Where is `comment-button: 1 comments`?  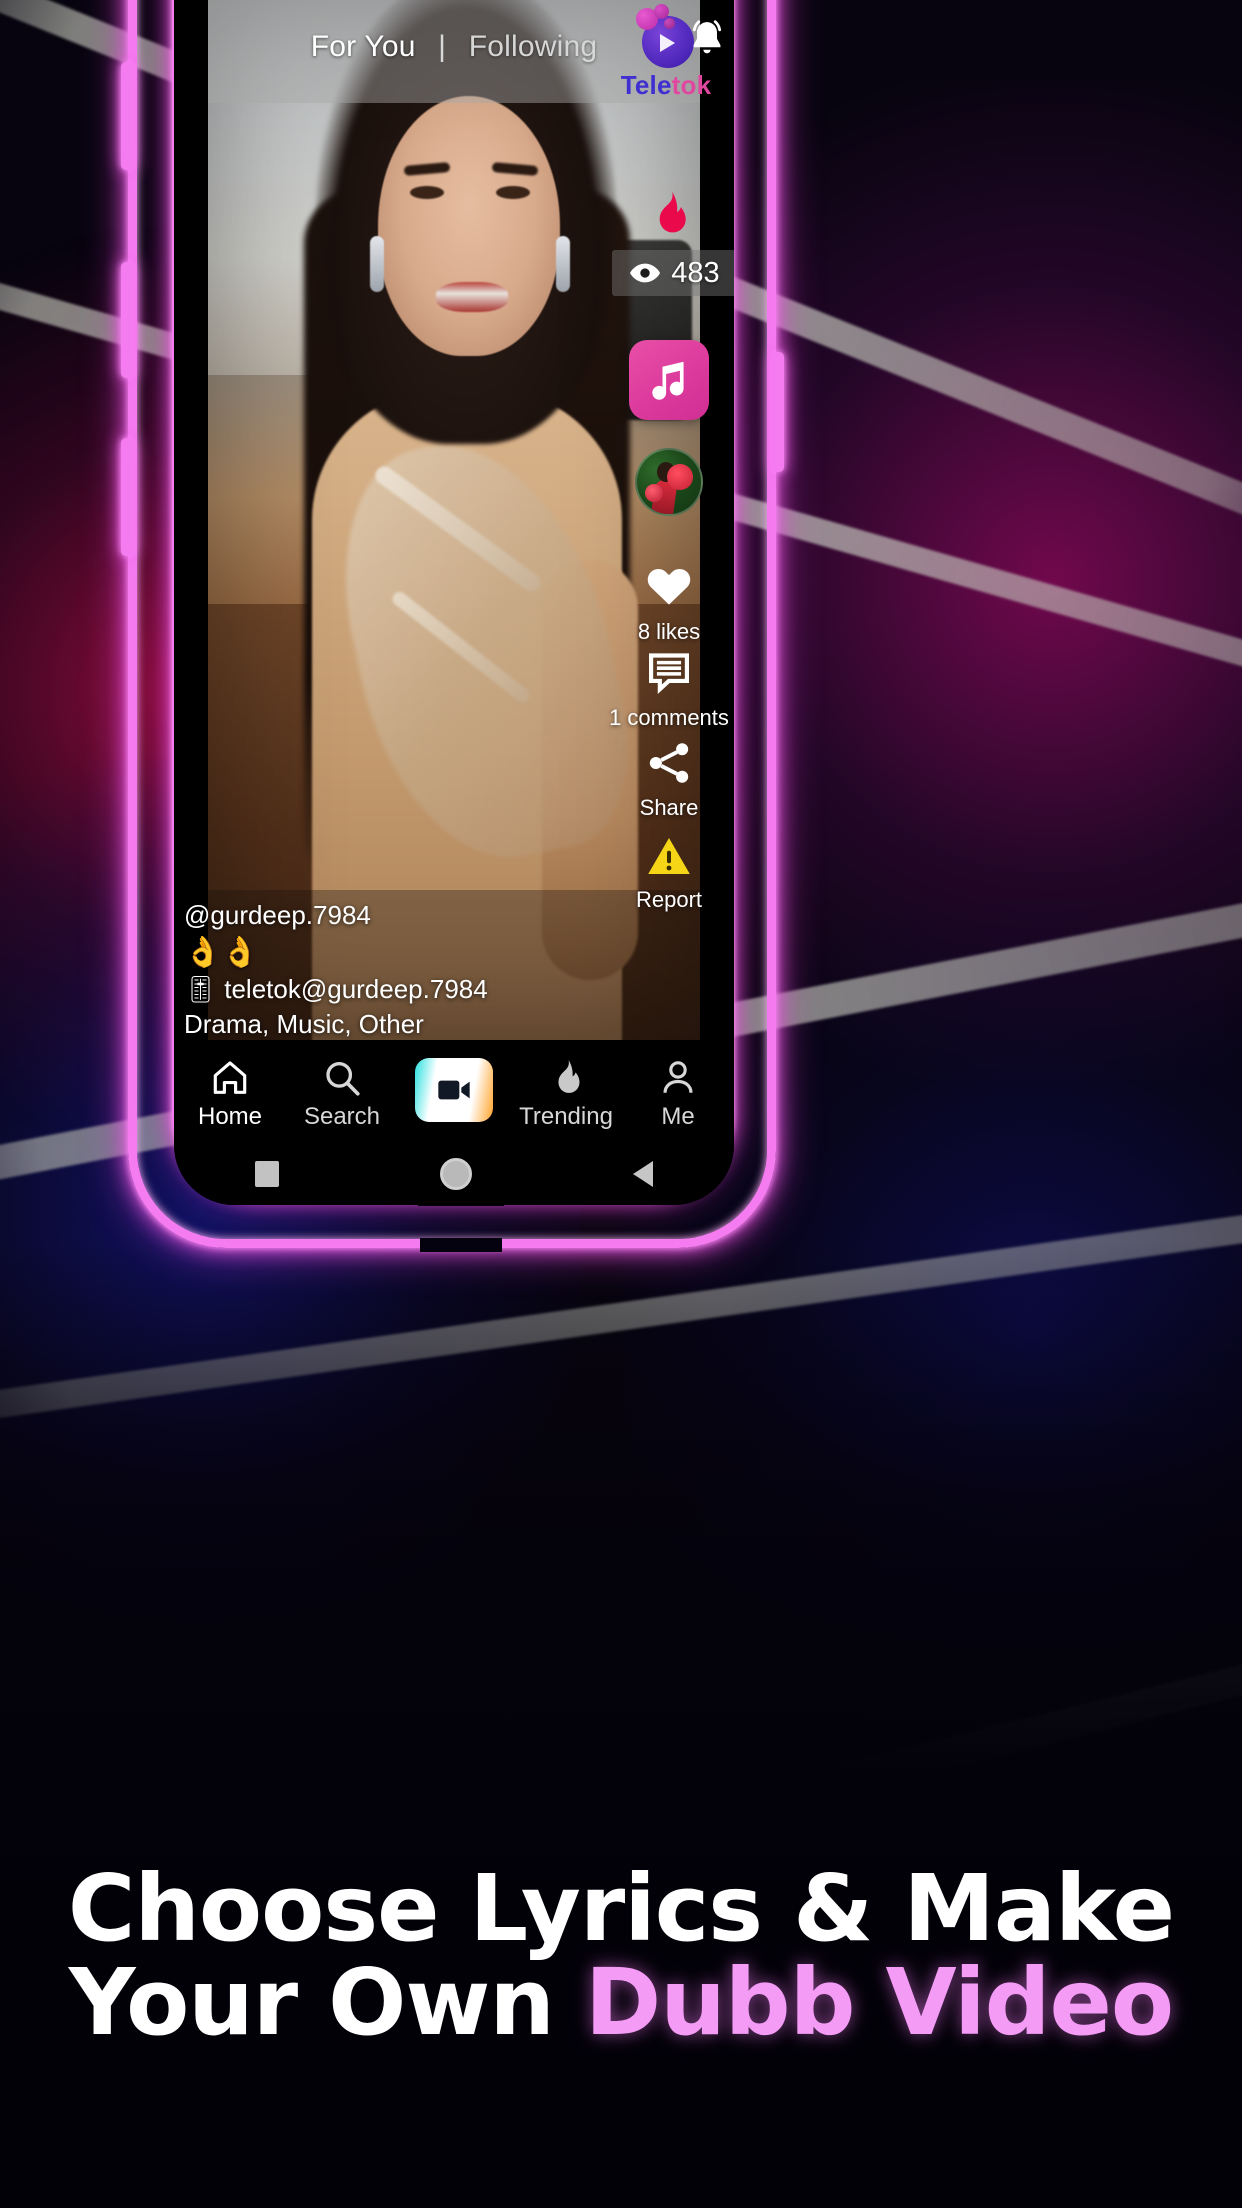 comment-button: 1 comments is located at coordinates (669, 689).